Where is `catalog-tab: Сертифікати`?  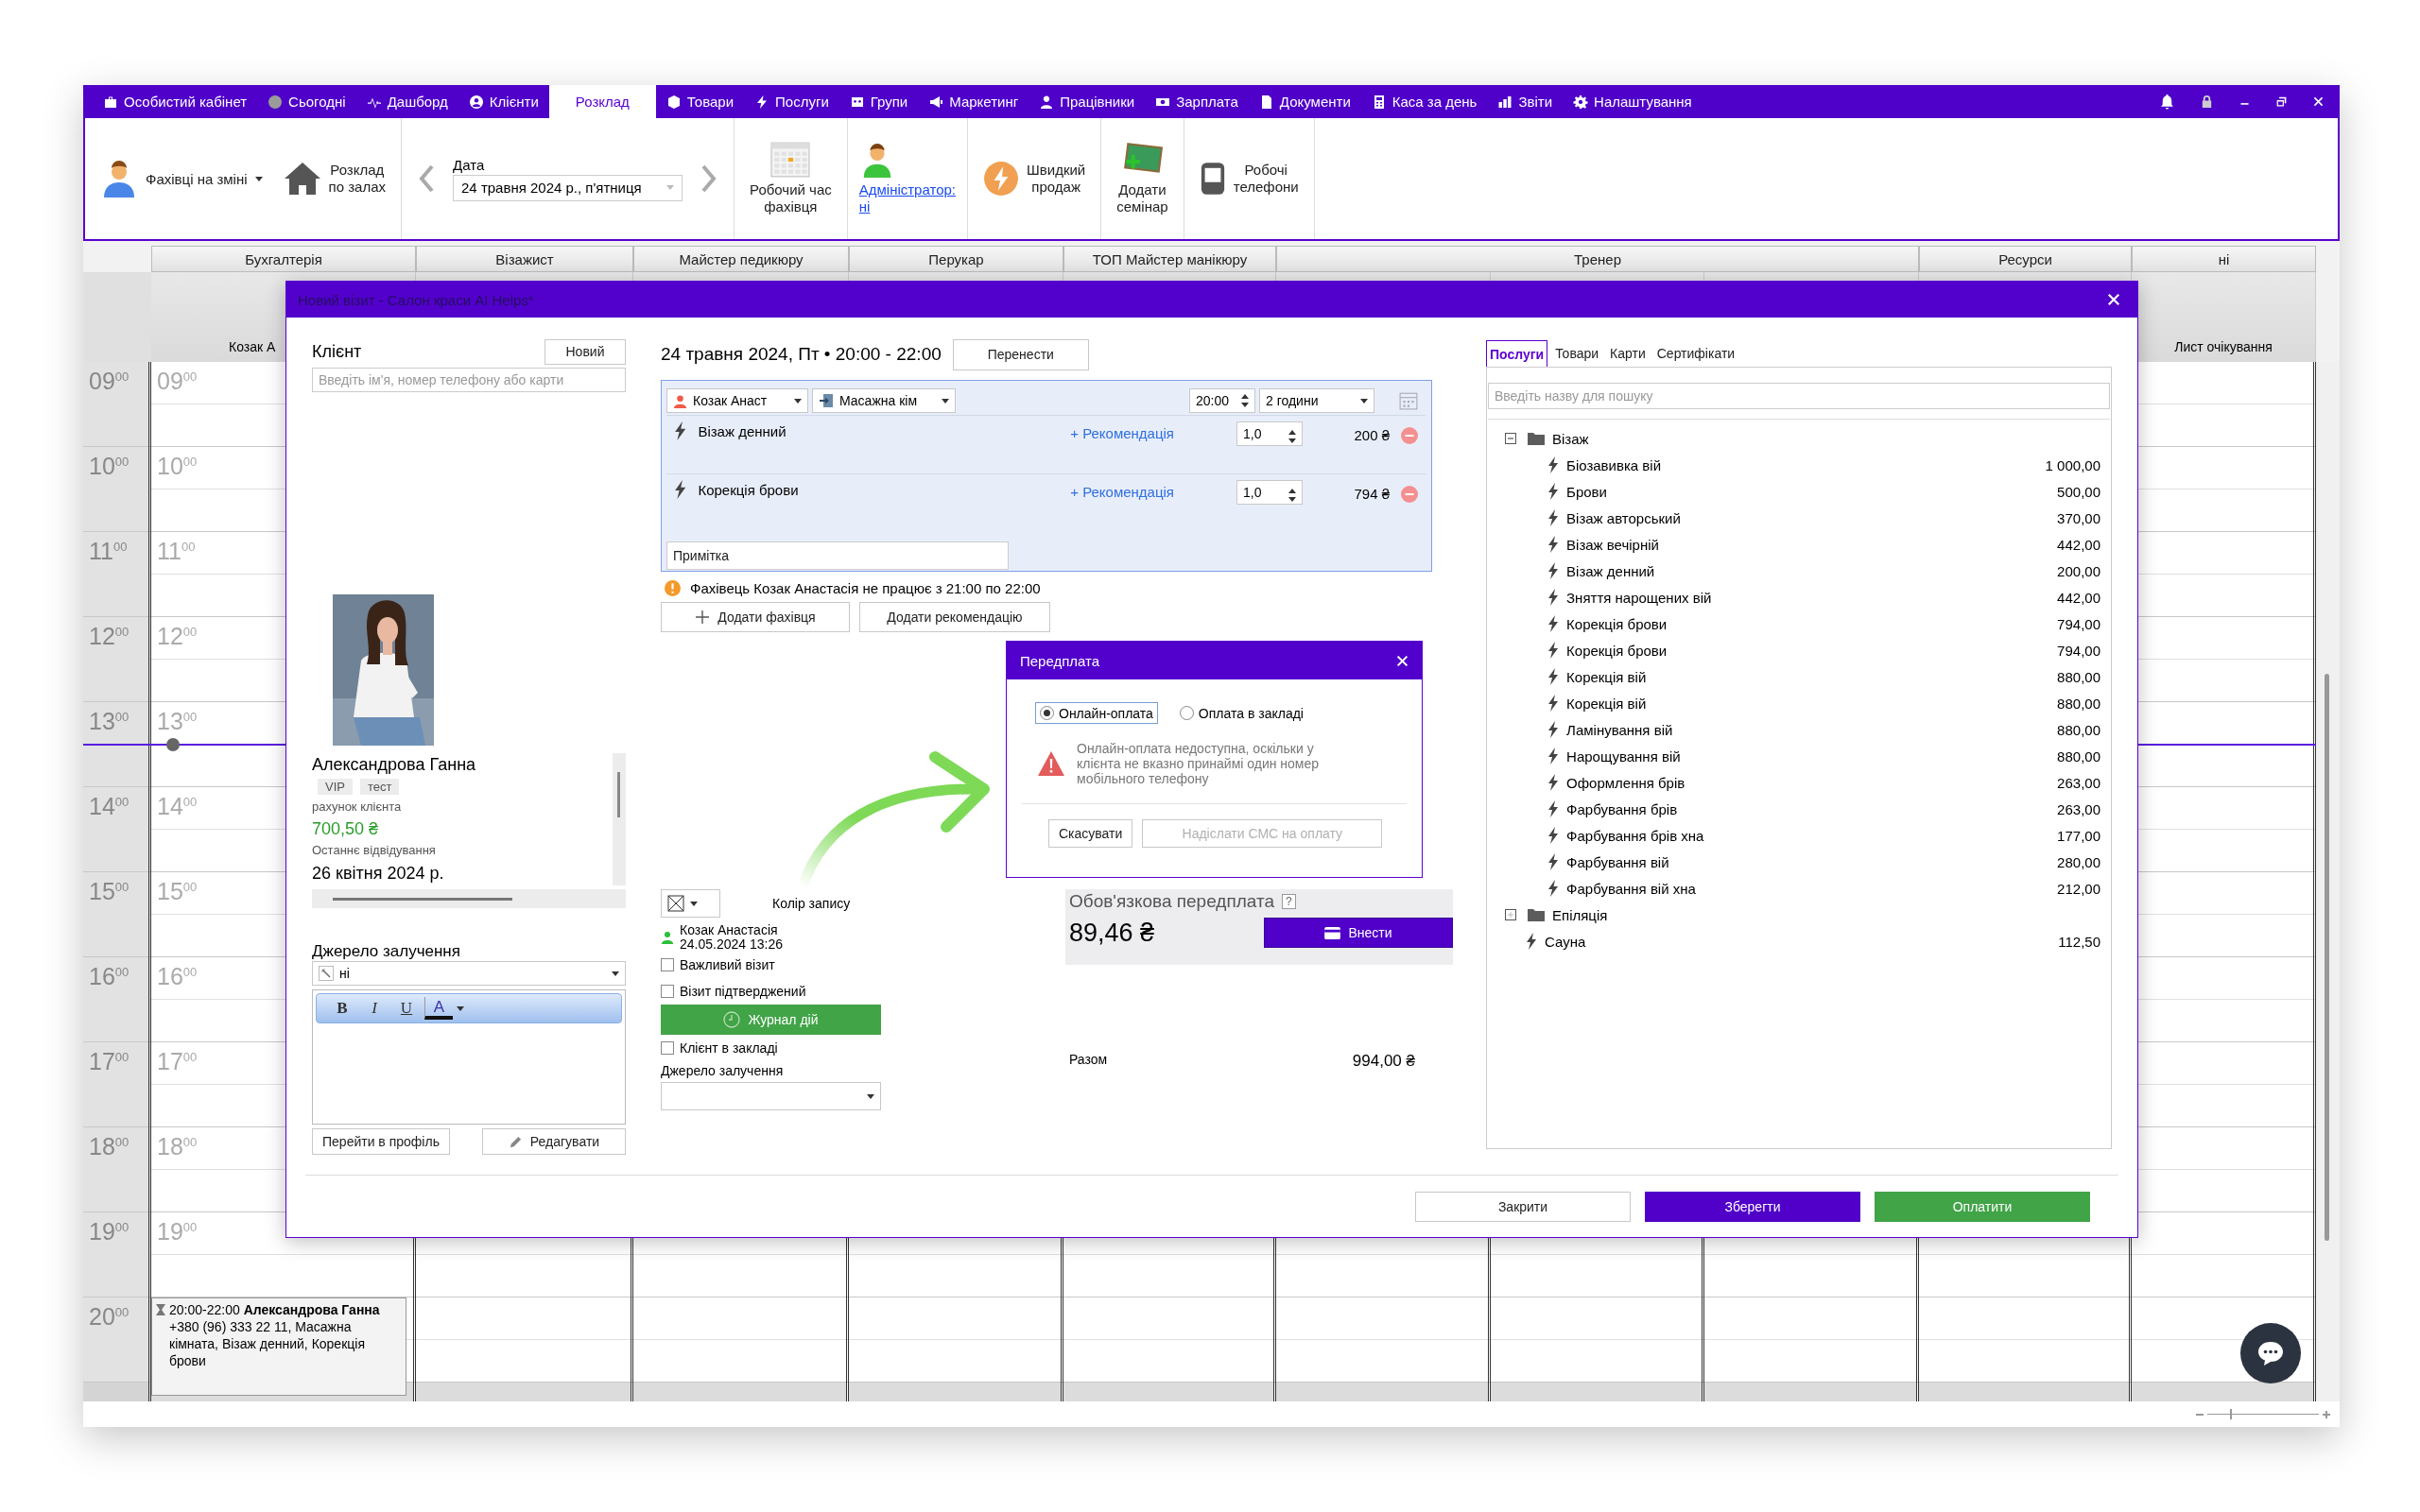 catalog-tab: Сертифікати is located at coordinates (1695, 353).